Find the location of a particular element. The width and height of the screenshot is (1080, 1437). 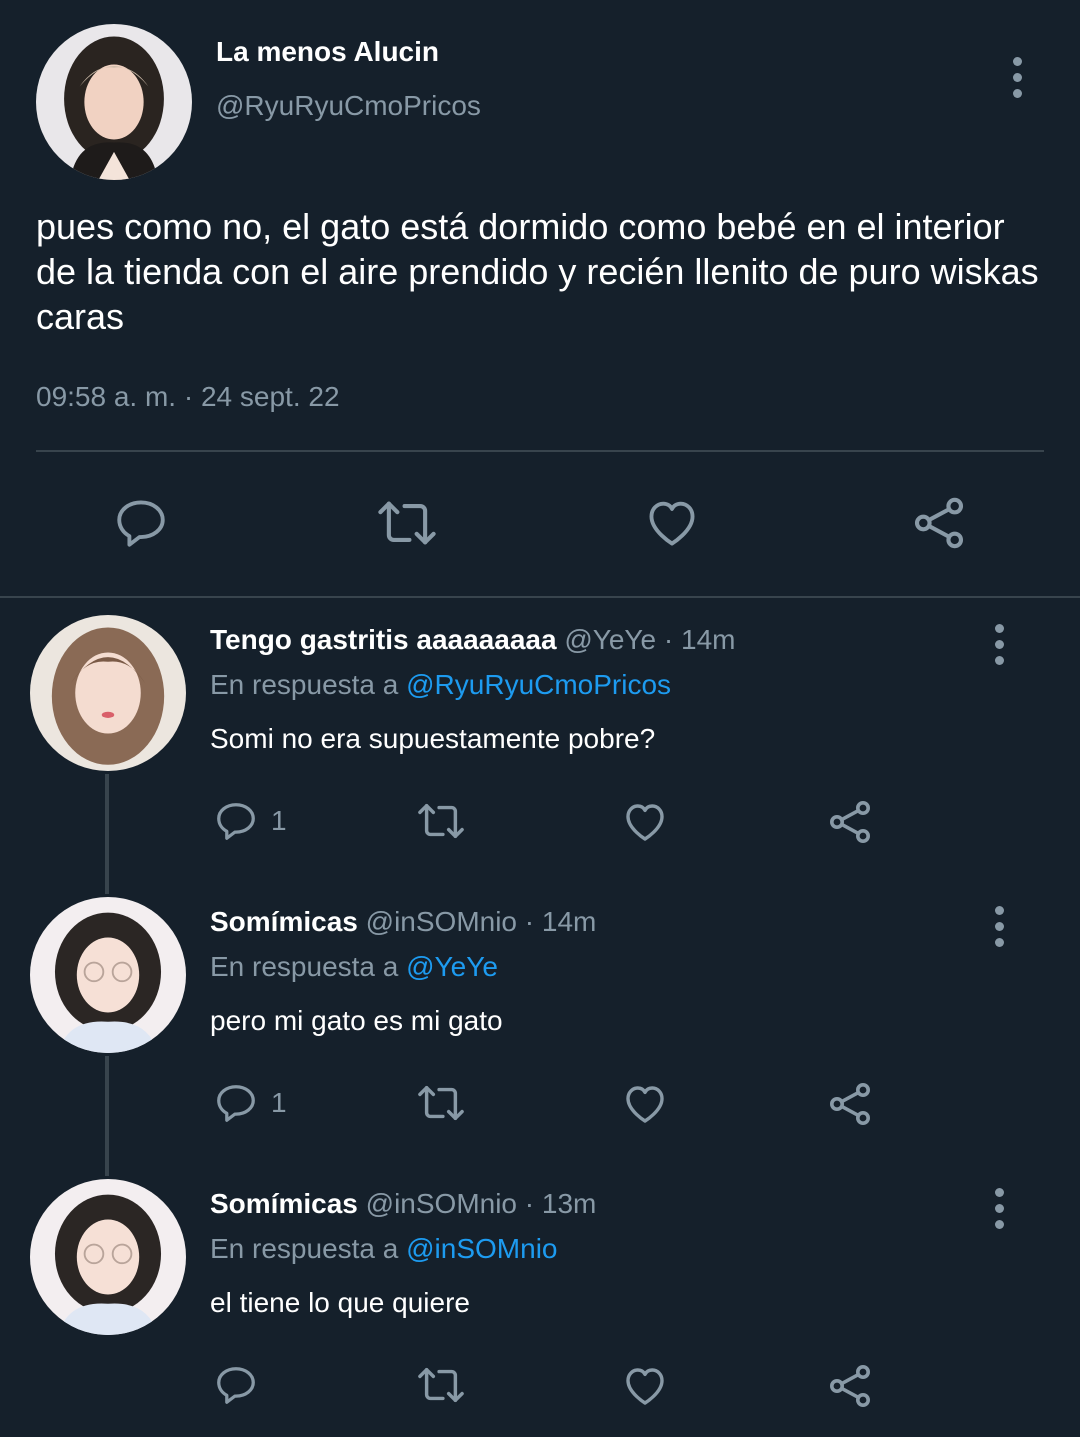

reply-header: Somímicas @inSOMnio · 13m is located at coordinates (403, 1204).